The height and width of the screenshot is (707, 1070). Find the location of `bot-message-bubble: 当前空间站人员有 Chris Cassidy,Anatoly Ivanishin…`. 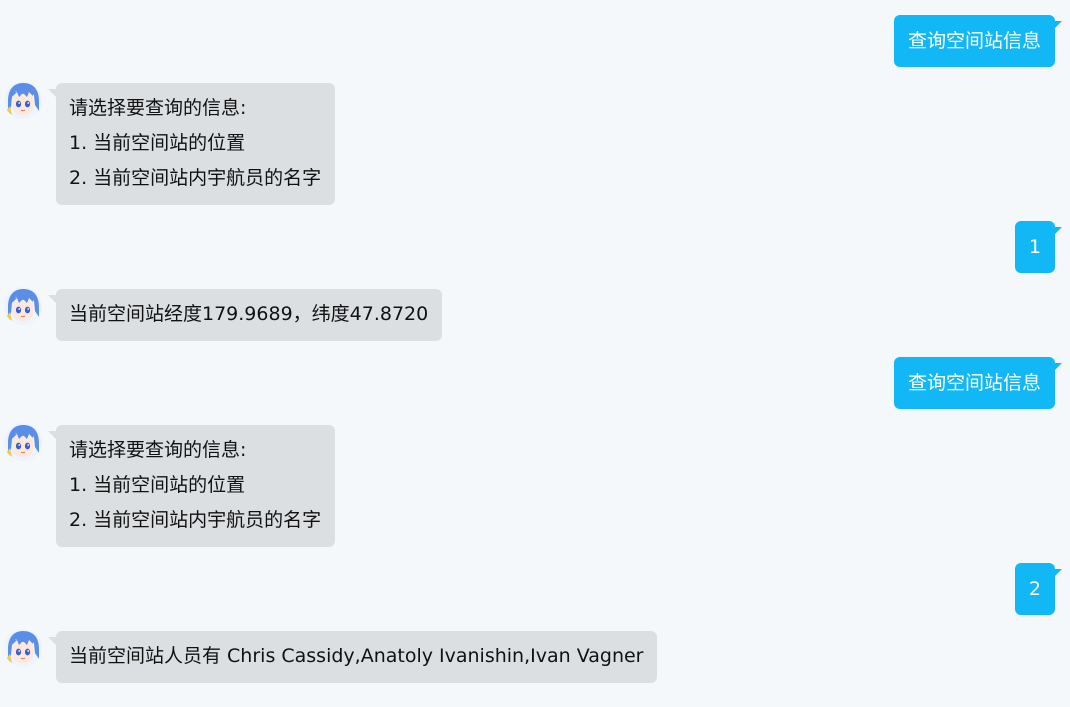

bot-message-bubble: 当前空间站人员有 Chris Cassidy,Anatoly Ivanishin… is located at coordinates (353, 657).